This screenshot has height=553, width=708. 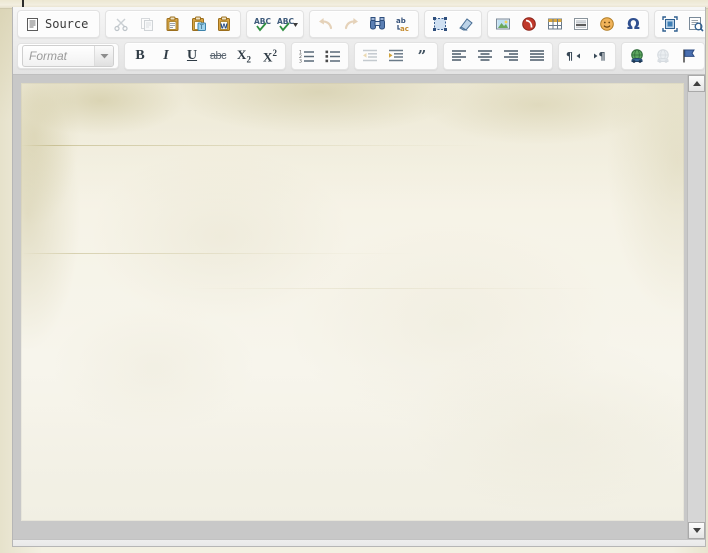 What do you see at coordinates (633, 24) in the screenshot?
I see `special-char-button: Ω` at bounding box center [633, 24].